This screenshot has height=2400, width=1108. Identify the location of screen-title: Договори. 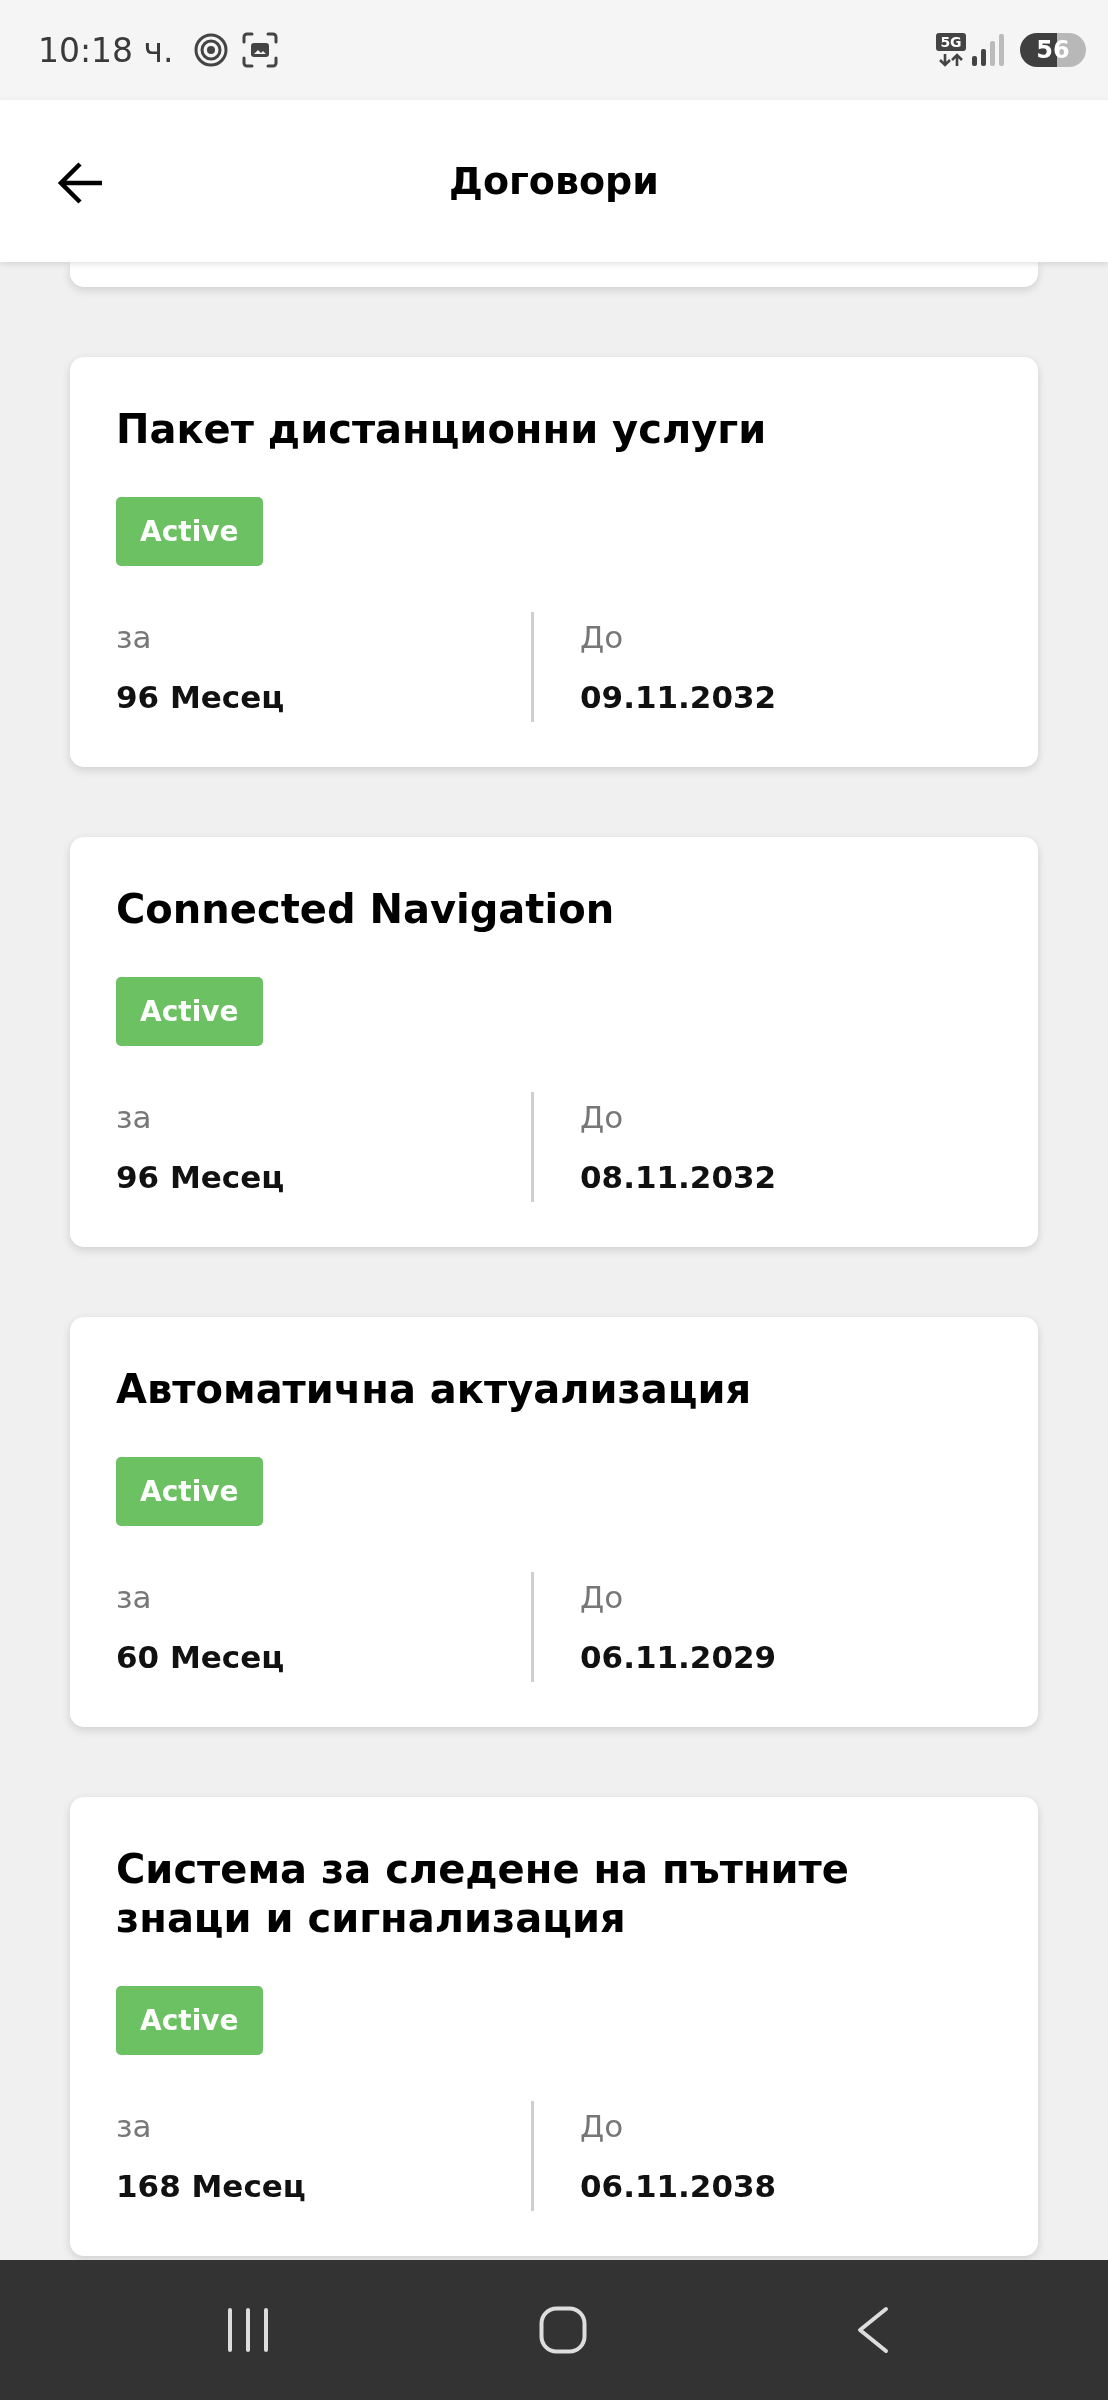
(554, 181).